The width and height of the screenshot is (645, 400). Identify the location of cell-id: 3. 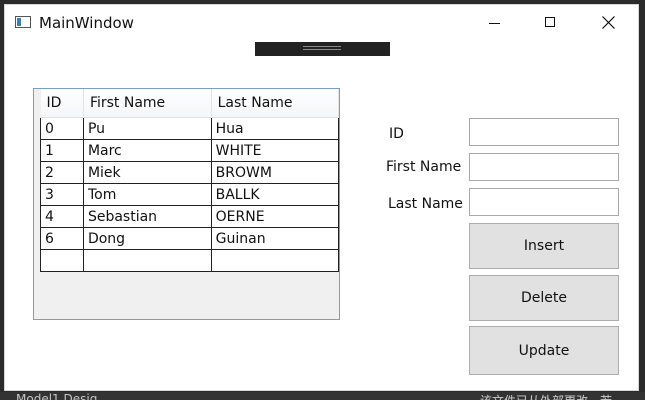
(62, 194).